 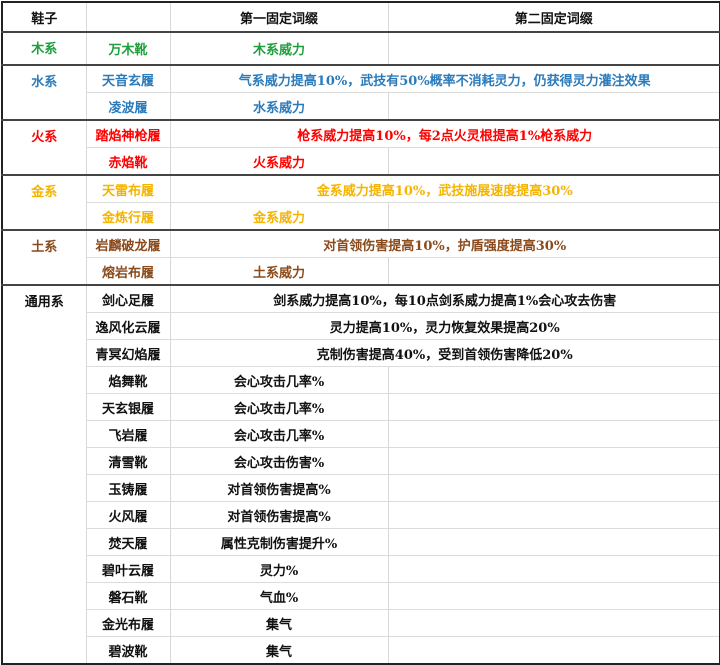 What do you see at coordinates (44, 257) in the screenshot?
I see `group-label: 土系` at bounding box center [44, 257].